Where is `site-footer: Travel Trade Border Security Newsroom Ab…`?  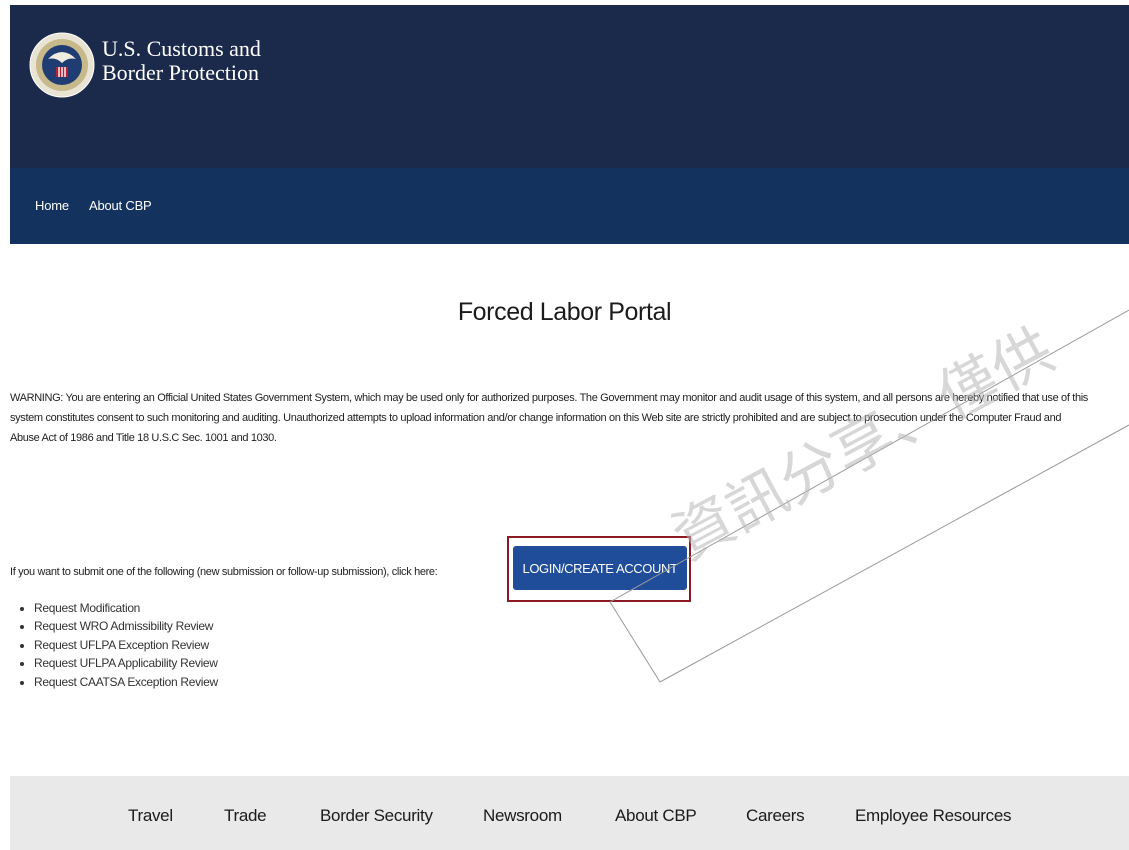 site-footer: Travel Trade Border Security Newsroom Ab… is located at coordinates (569, 813).